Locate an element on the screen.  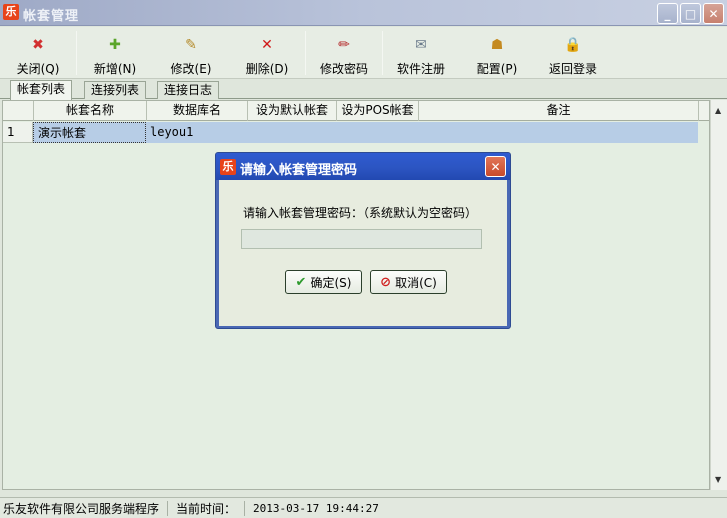
delete-button: ✕ 删除(D) is located at coordinates (267, 53).